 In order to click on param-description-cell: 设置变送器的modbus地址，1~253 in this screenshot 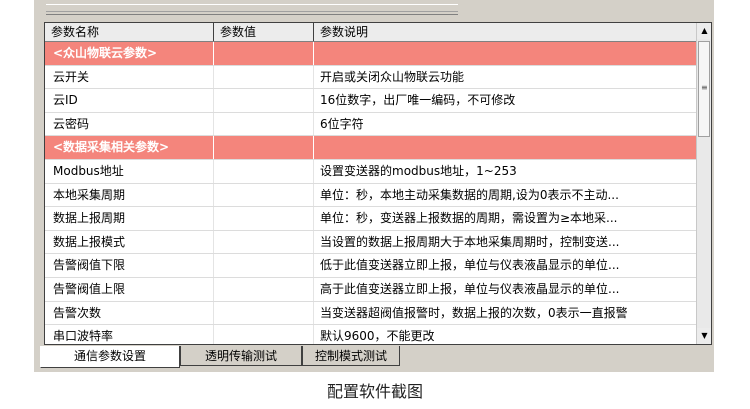, I will do `click(418, 170)`.